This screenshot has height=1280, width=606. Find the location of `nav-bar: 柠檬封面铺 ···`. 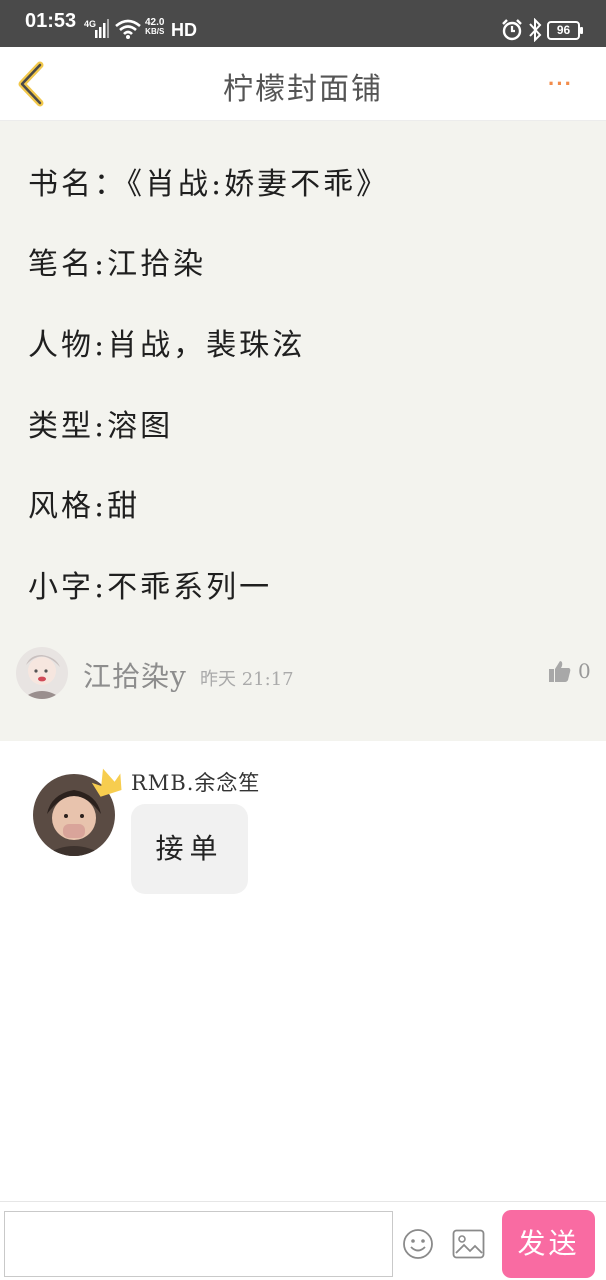

nav-bar: 柠檬封面铺 ··· is located at coordinates (303, 84).